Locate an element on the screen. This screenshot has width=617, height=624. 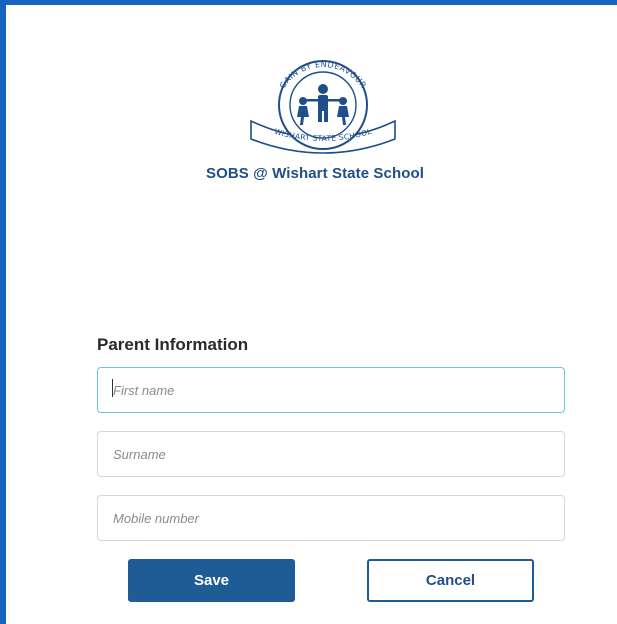
school-name: SOBS @ Wishart State School is located at coordinates (315, 173).